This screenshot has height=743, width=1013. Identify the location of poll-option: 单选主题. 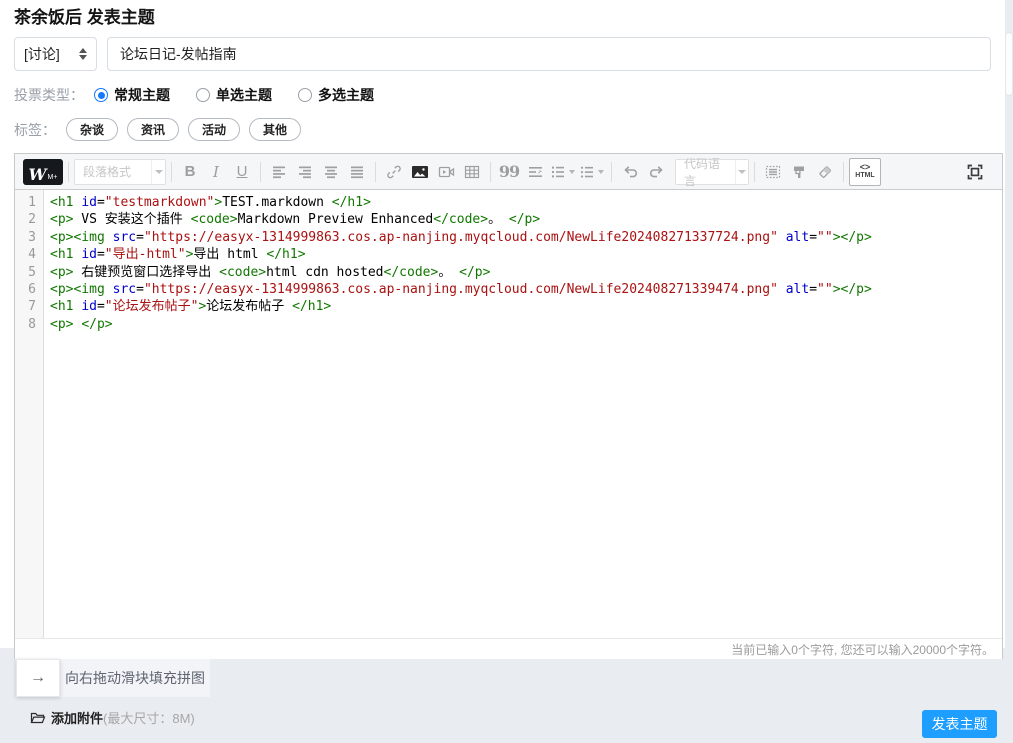
(234, 95).